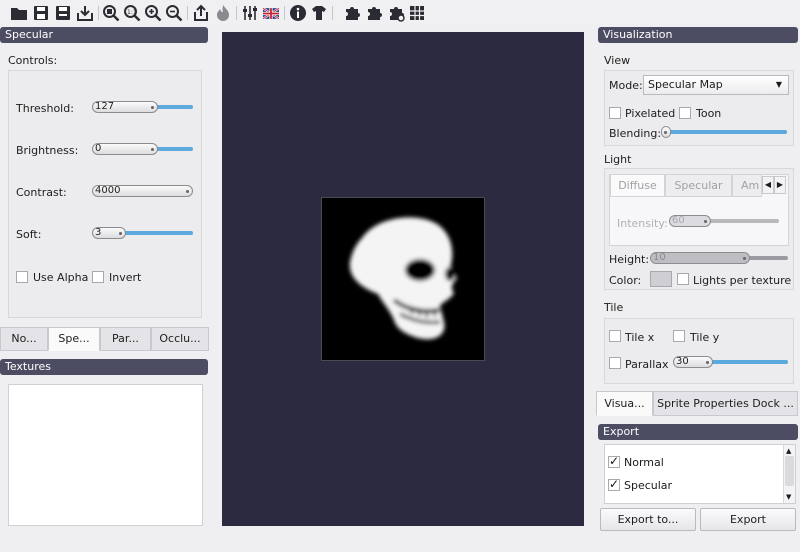 The width and height of the screenshot is (800, 552). Describe the element at coordinates (661, 279) in the screenshot. I see `light-color-swatch` at that location.